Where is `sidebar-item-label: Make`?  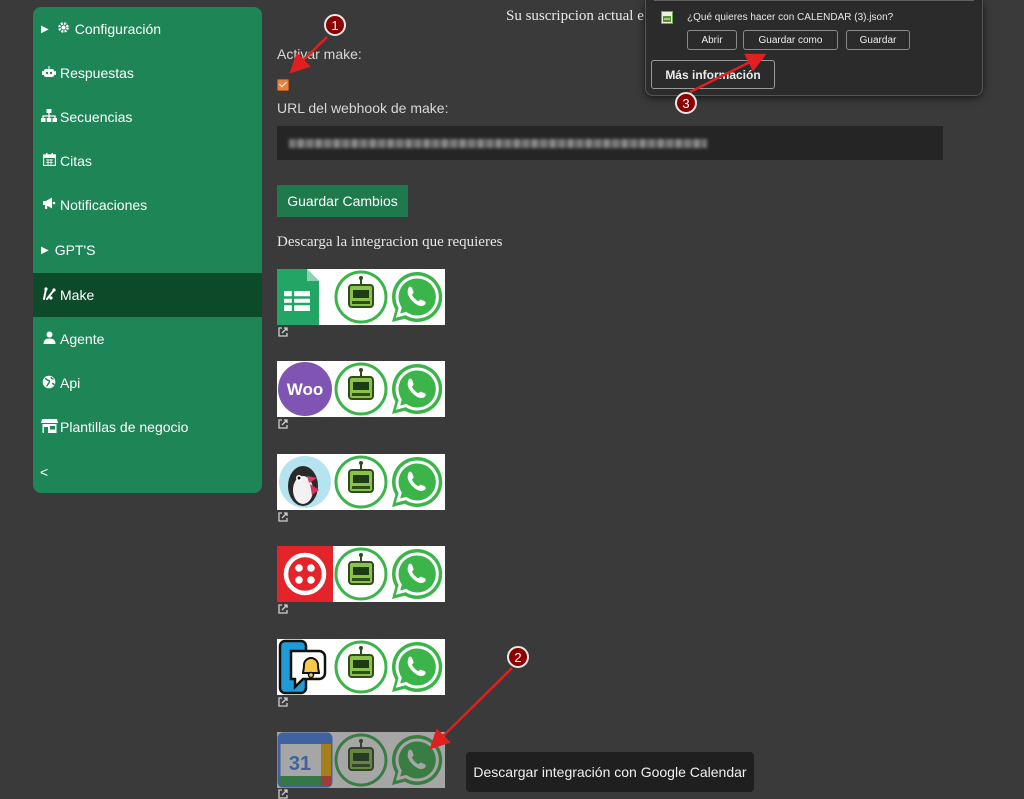
sidebar-item-label: Make is located at coordinates (77, 295).